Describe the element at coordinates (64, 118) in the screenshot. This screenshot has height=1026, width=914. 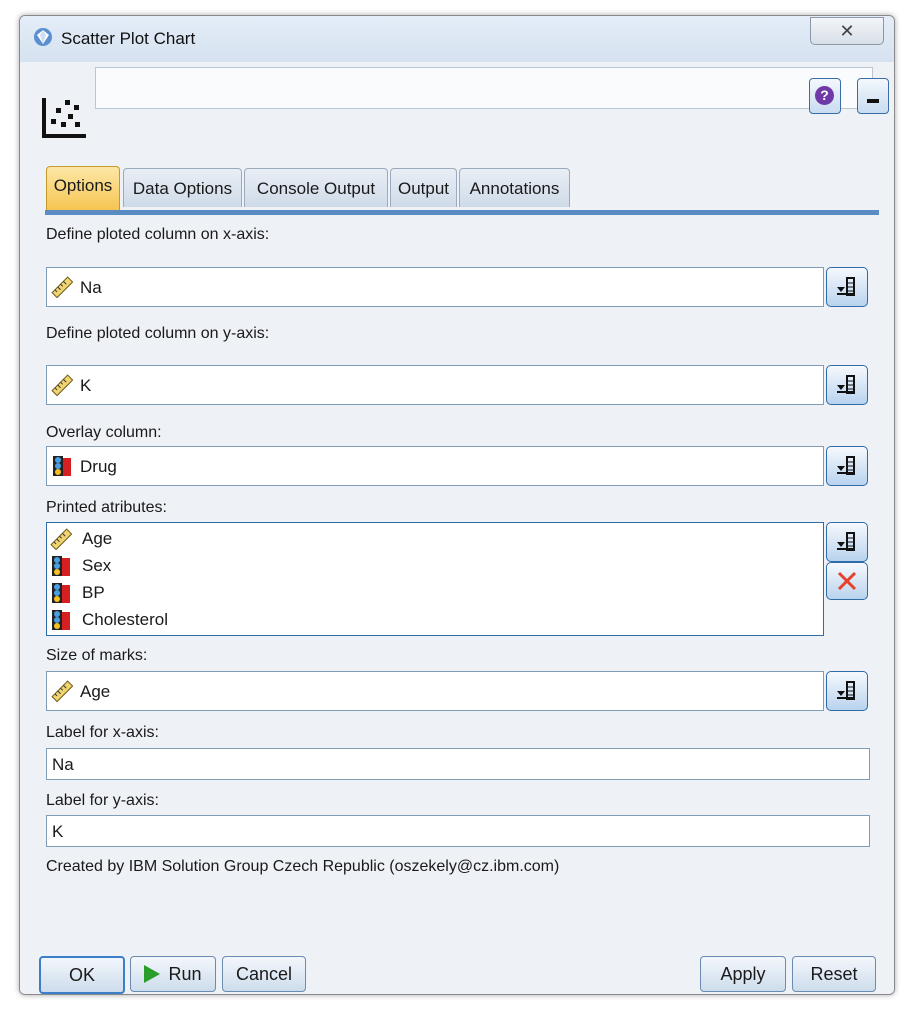
I see `scatter-plot-node-icon` at that location.